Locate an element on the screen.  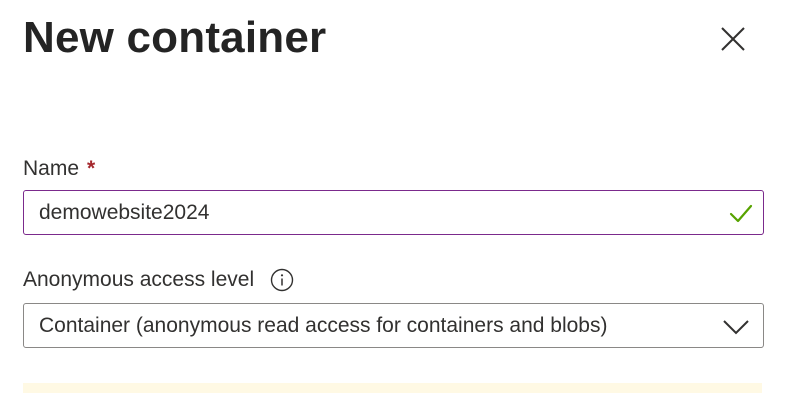
access-level-label: Anonymous access level is located at coordinates (158, 280).